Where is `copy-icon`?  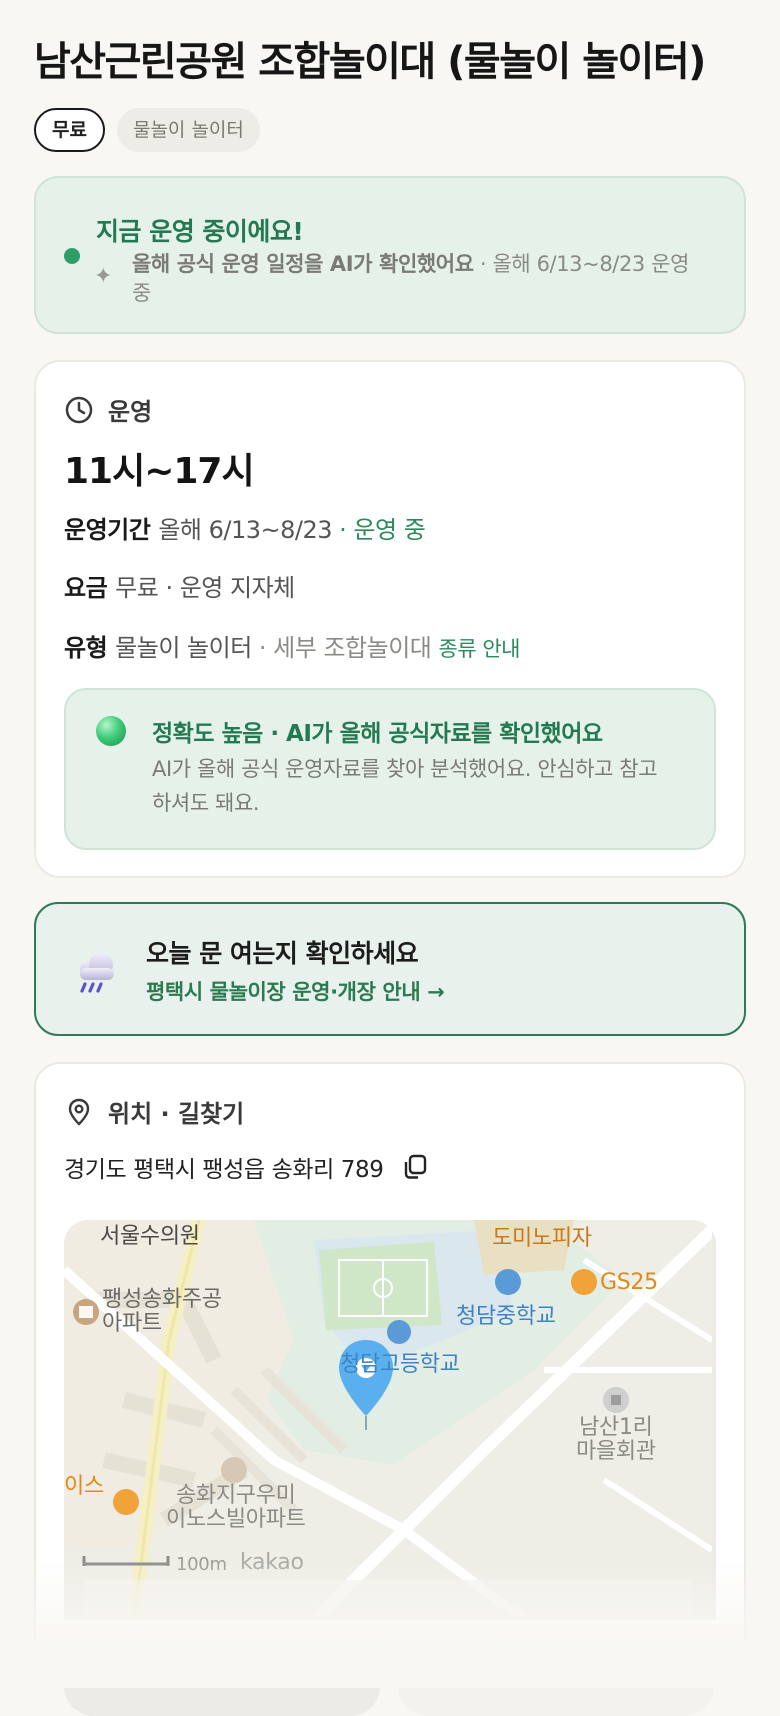
copy-icon is located at coordinates (415, 1167).